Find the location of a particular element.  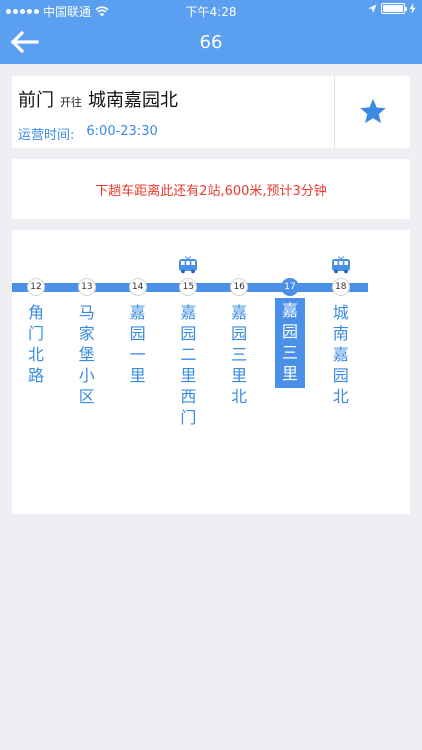

stop-number: 18 is located at coordinates (340, 287).